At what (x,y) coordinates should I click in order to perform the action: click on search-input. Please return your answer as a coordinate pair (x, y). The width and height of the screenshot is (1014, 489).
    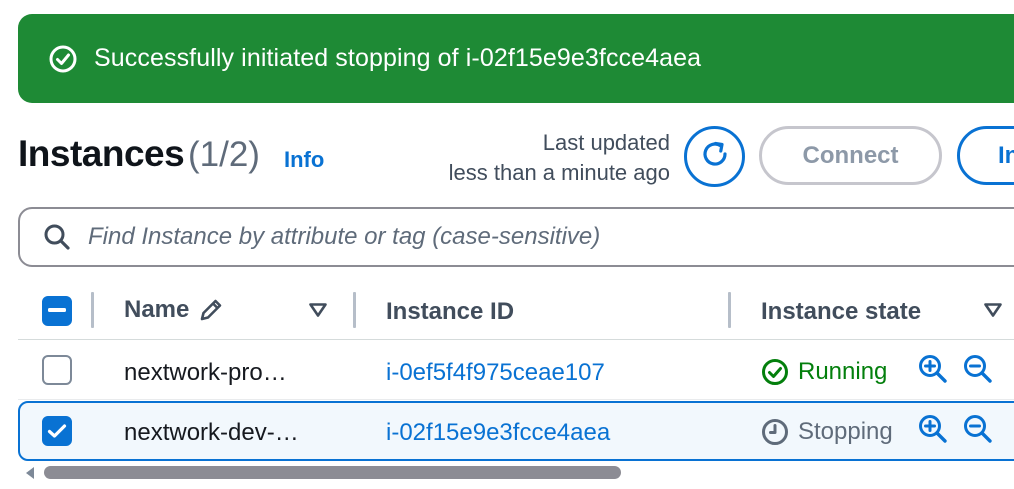
    Looking at the image, I should click on (538, 237).